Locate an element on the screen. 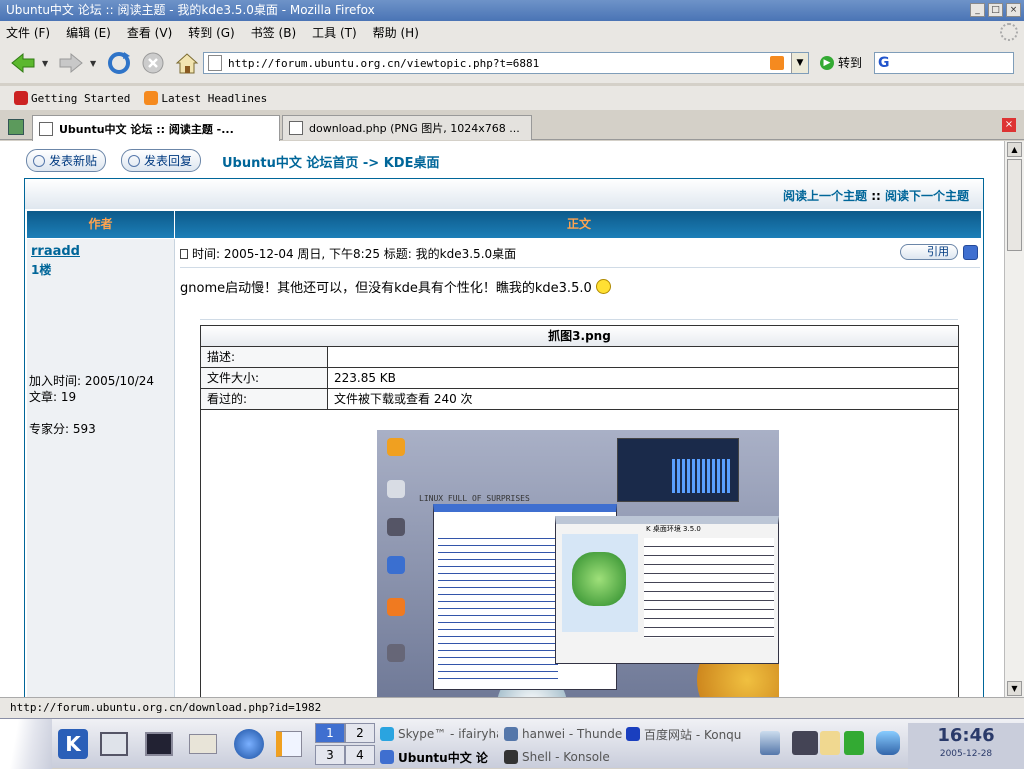 The width and height of the screenshot is (1024, 769). minimize-button: _ is located at coordinates (977, 10).